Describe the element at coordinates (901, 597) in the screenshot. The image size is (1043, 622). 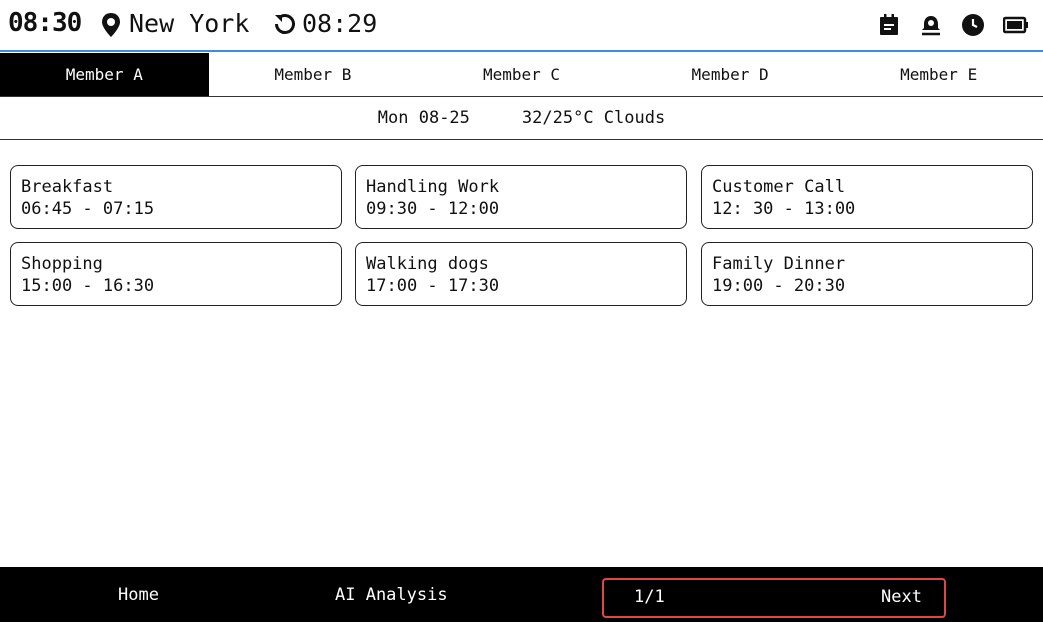
I see `next-button: Next` at that location.